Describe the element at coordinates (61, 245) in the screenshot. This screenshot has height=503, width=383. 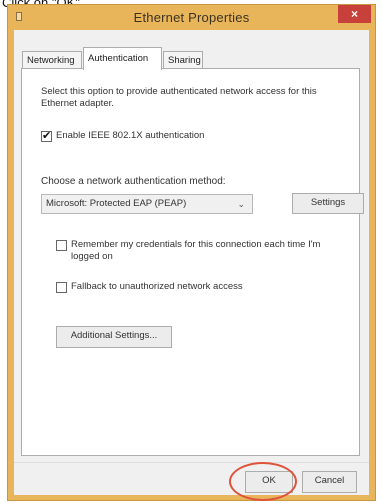
I see `remember-credentials-checkbox` at that location.